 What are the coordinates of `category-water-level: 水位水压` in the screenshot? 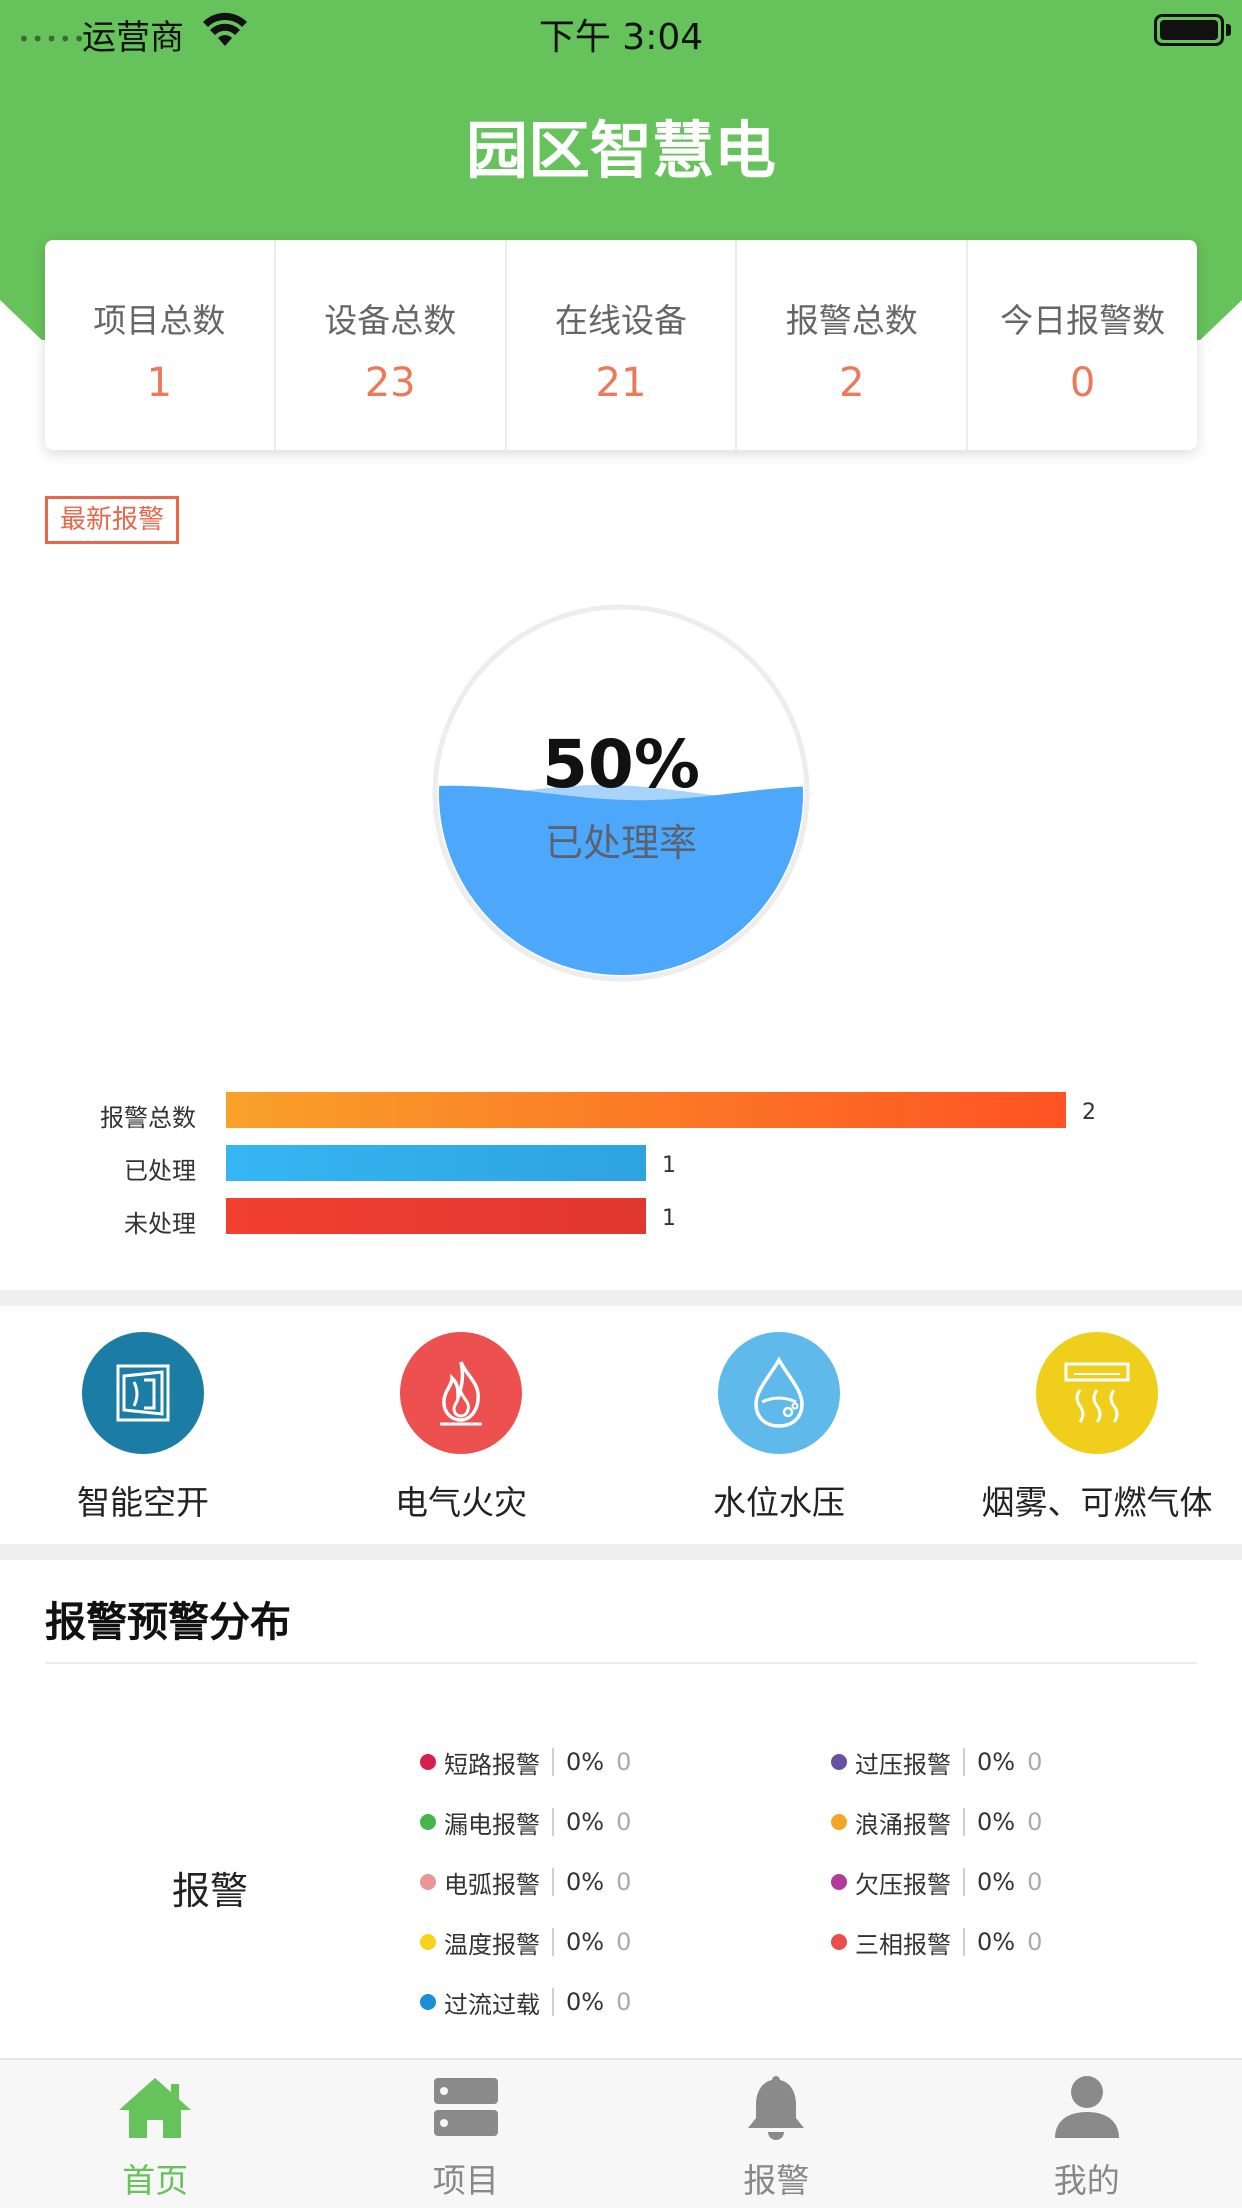 It's located at (779, 1428).